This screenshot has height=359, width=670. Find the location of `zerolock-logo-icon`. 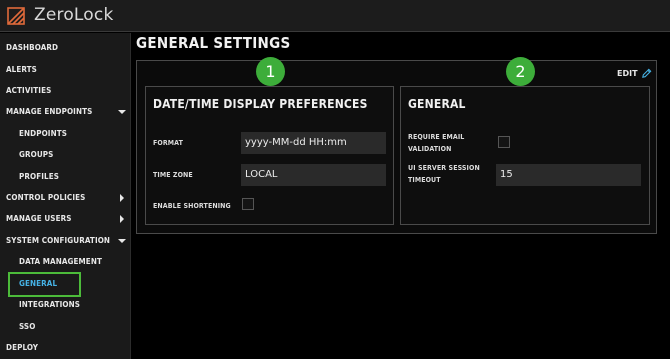

zerolock-logo-icon is located at coordinates (16, 16).